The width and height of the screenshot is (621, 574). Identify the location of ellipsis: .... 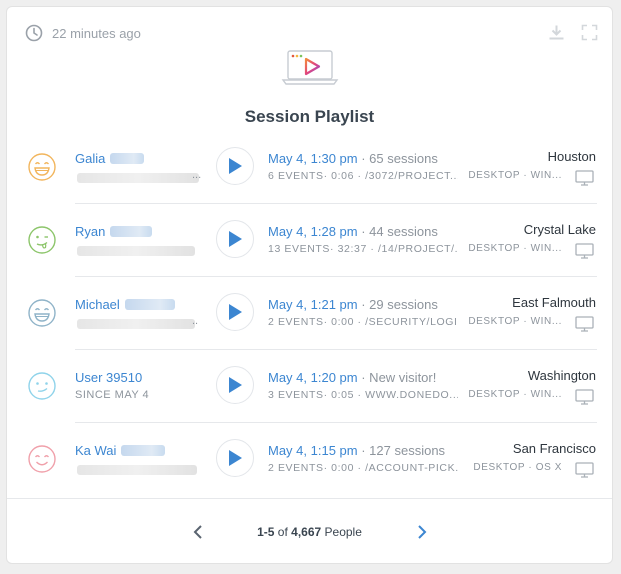
(197, 175).